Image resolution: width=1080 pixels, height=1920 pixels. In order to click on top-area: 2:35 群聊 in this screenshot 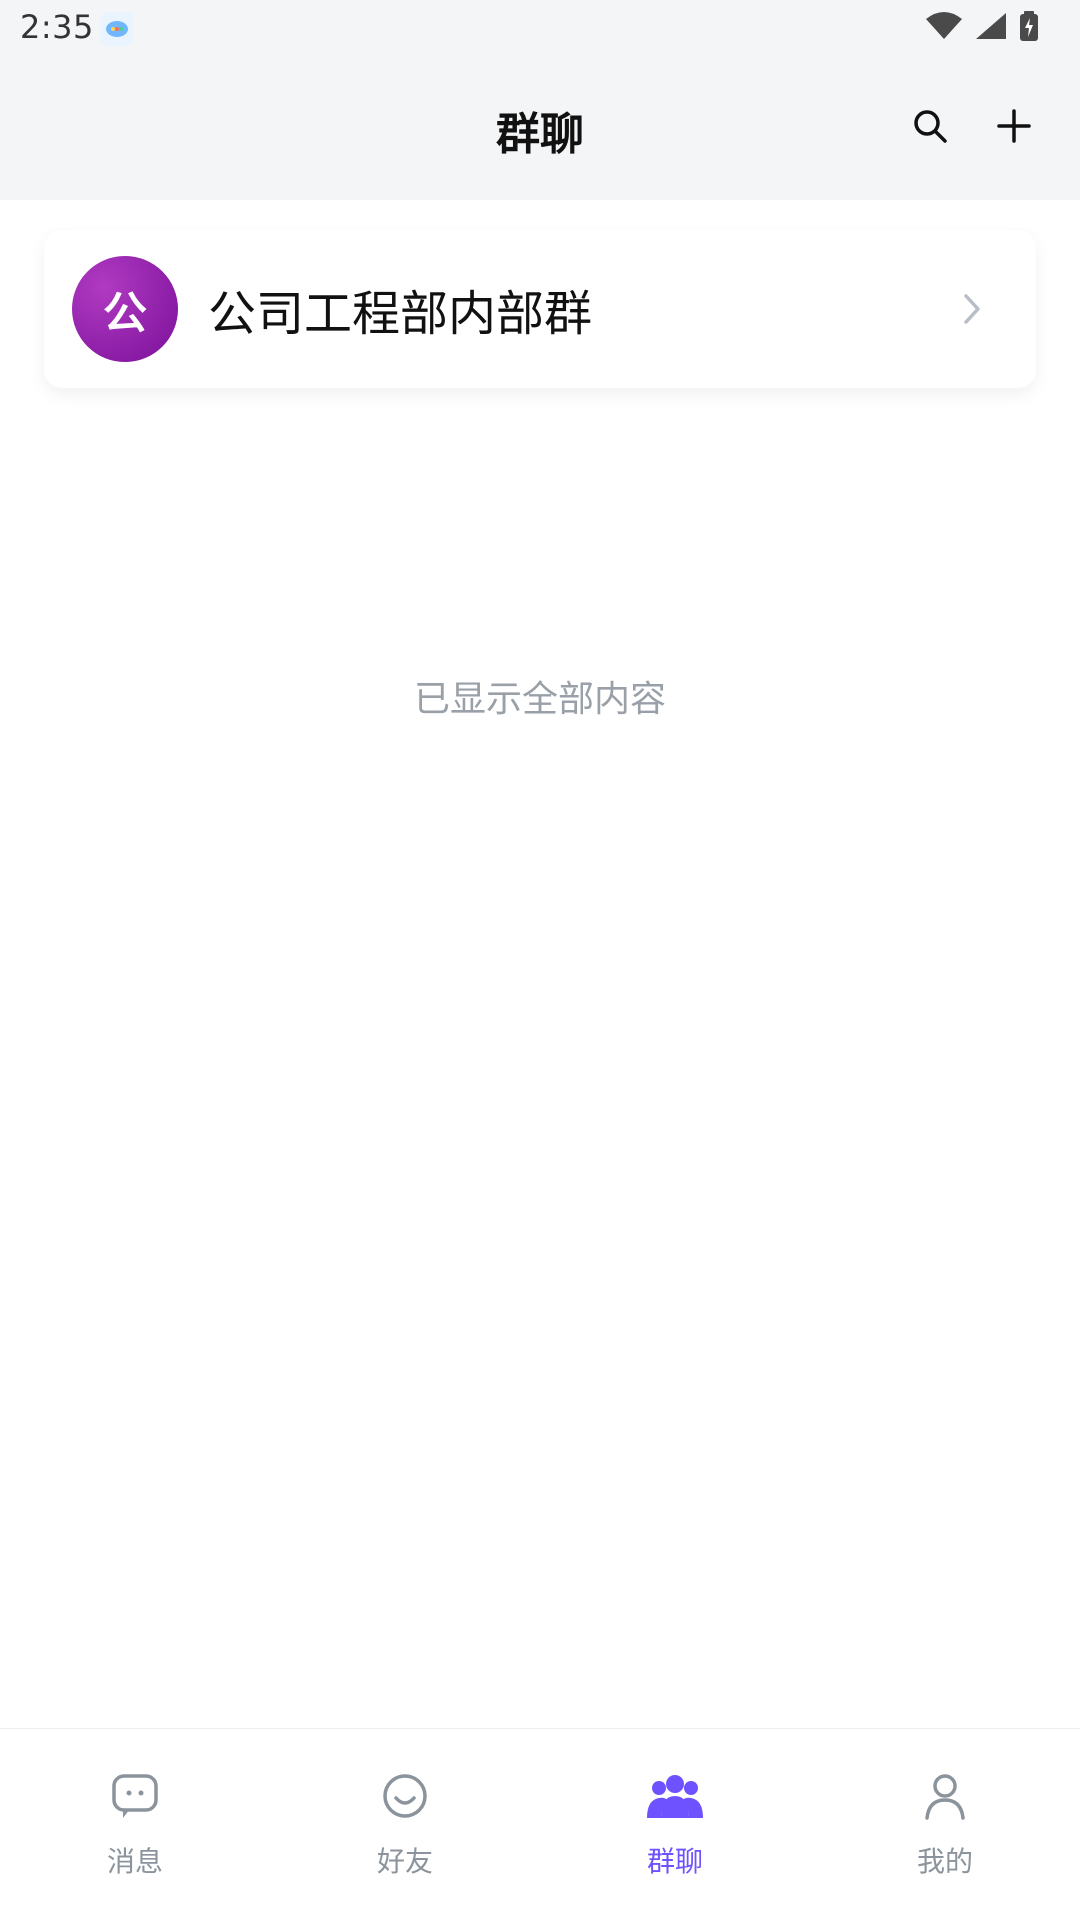, I will do `click(540, 100)`.